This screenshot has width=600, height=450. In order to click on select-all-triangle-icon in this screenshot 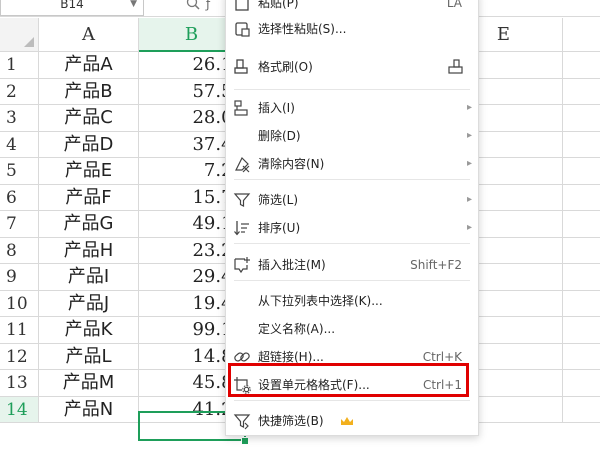, I will do `click(29, 42)`.